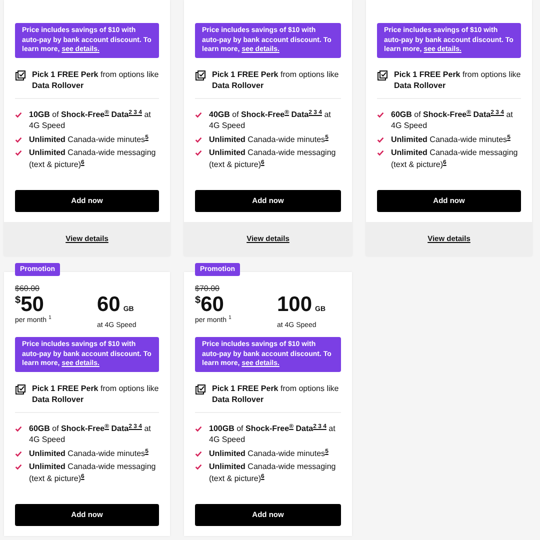  Describe the element at coordinates (270, 120) in the screenshot. I see `feature-text: 40GB of Shock-Free$^{®}$ Data$^{2 3 4}$ at 4G Speed` at that location.